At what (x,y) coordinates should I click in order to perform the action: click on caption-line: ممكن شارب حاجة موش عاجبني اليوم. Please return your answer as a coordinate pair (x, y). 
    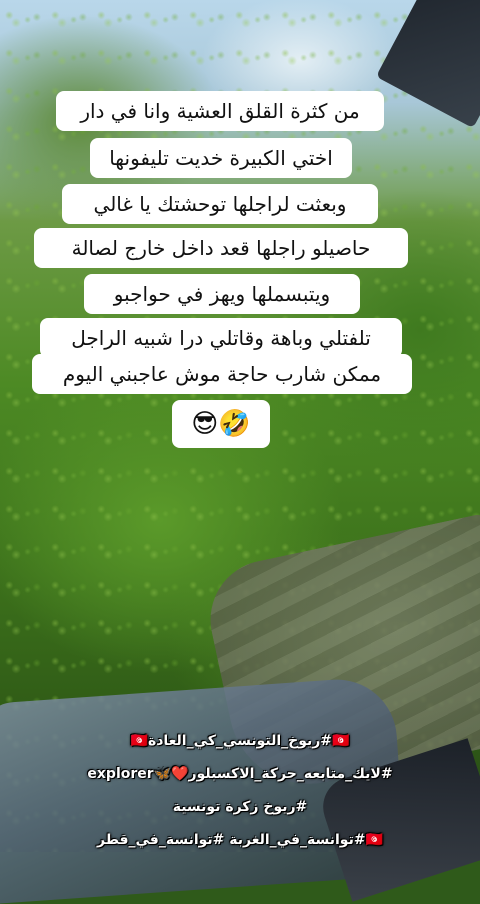
    Looking at the image, I should click on (222, 374).